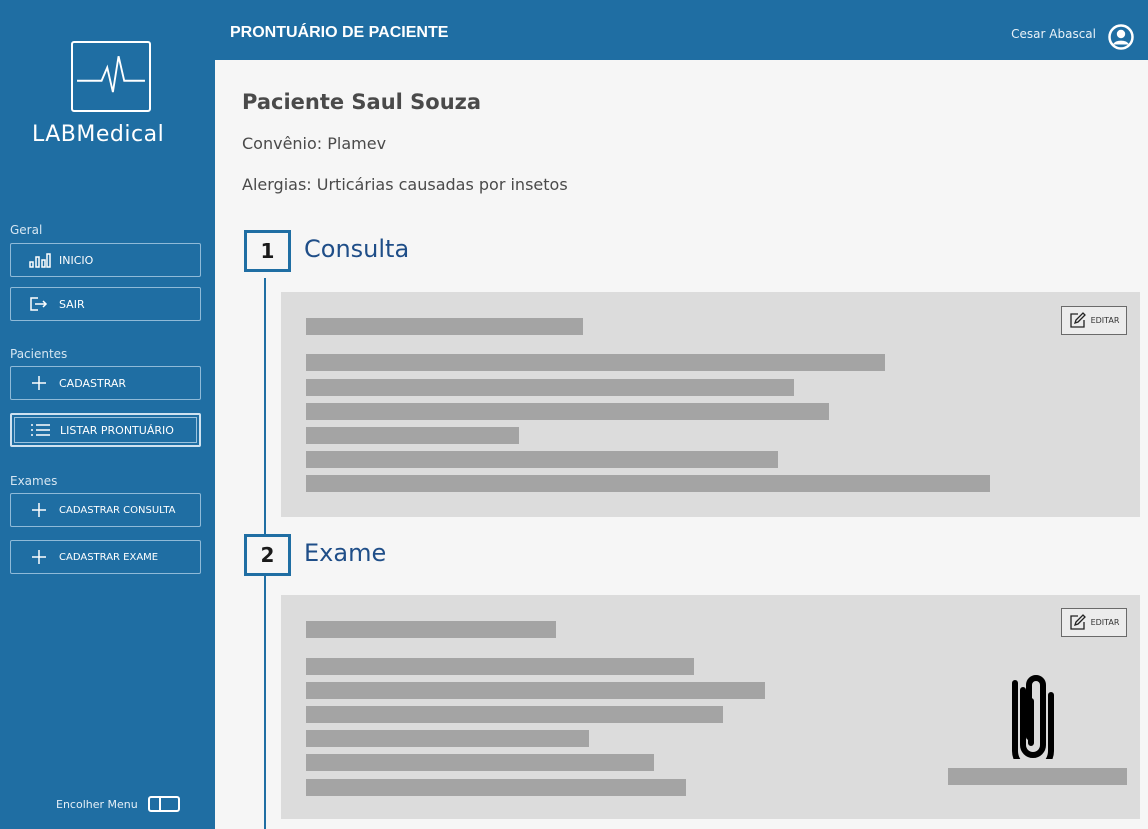  What do you see at coordinates (1035, 717) in the screenshot?
I see `paperclip-icon` at bounding box center [1035, 717].